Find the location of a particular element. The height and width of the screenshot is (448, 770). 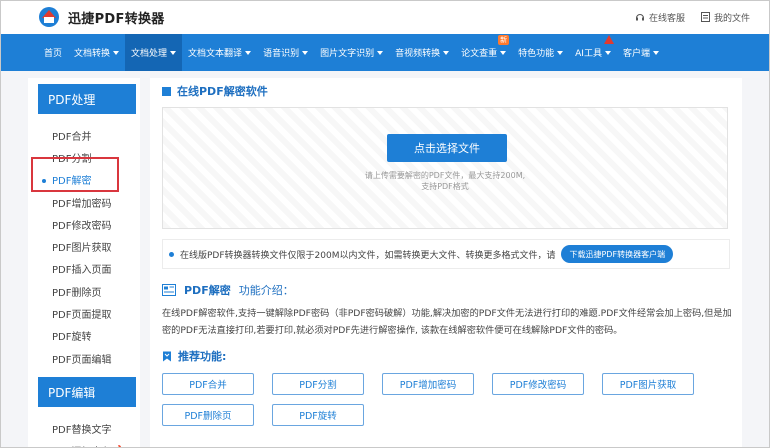

sidebar-item-label: PDF插入页面 is located at coordinates (82, 271).